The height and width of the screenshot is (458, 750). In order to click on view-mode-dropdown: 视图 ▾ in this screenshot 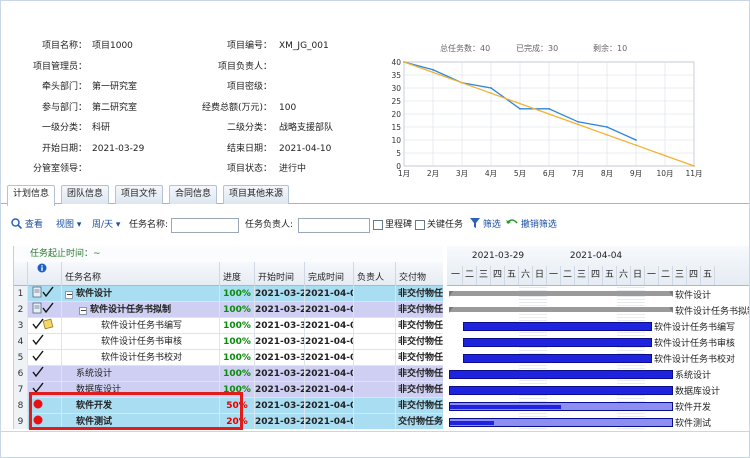, I will do `click(68, 225)`.